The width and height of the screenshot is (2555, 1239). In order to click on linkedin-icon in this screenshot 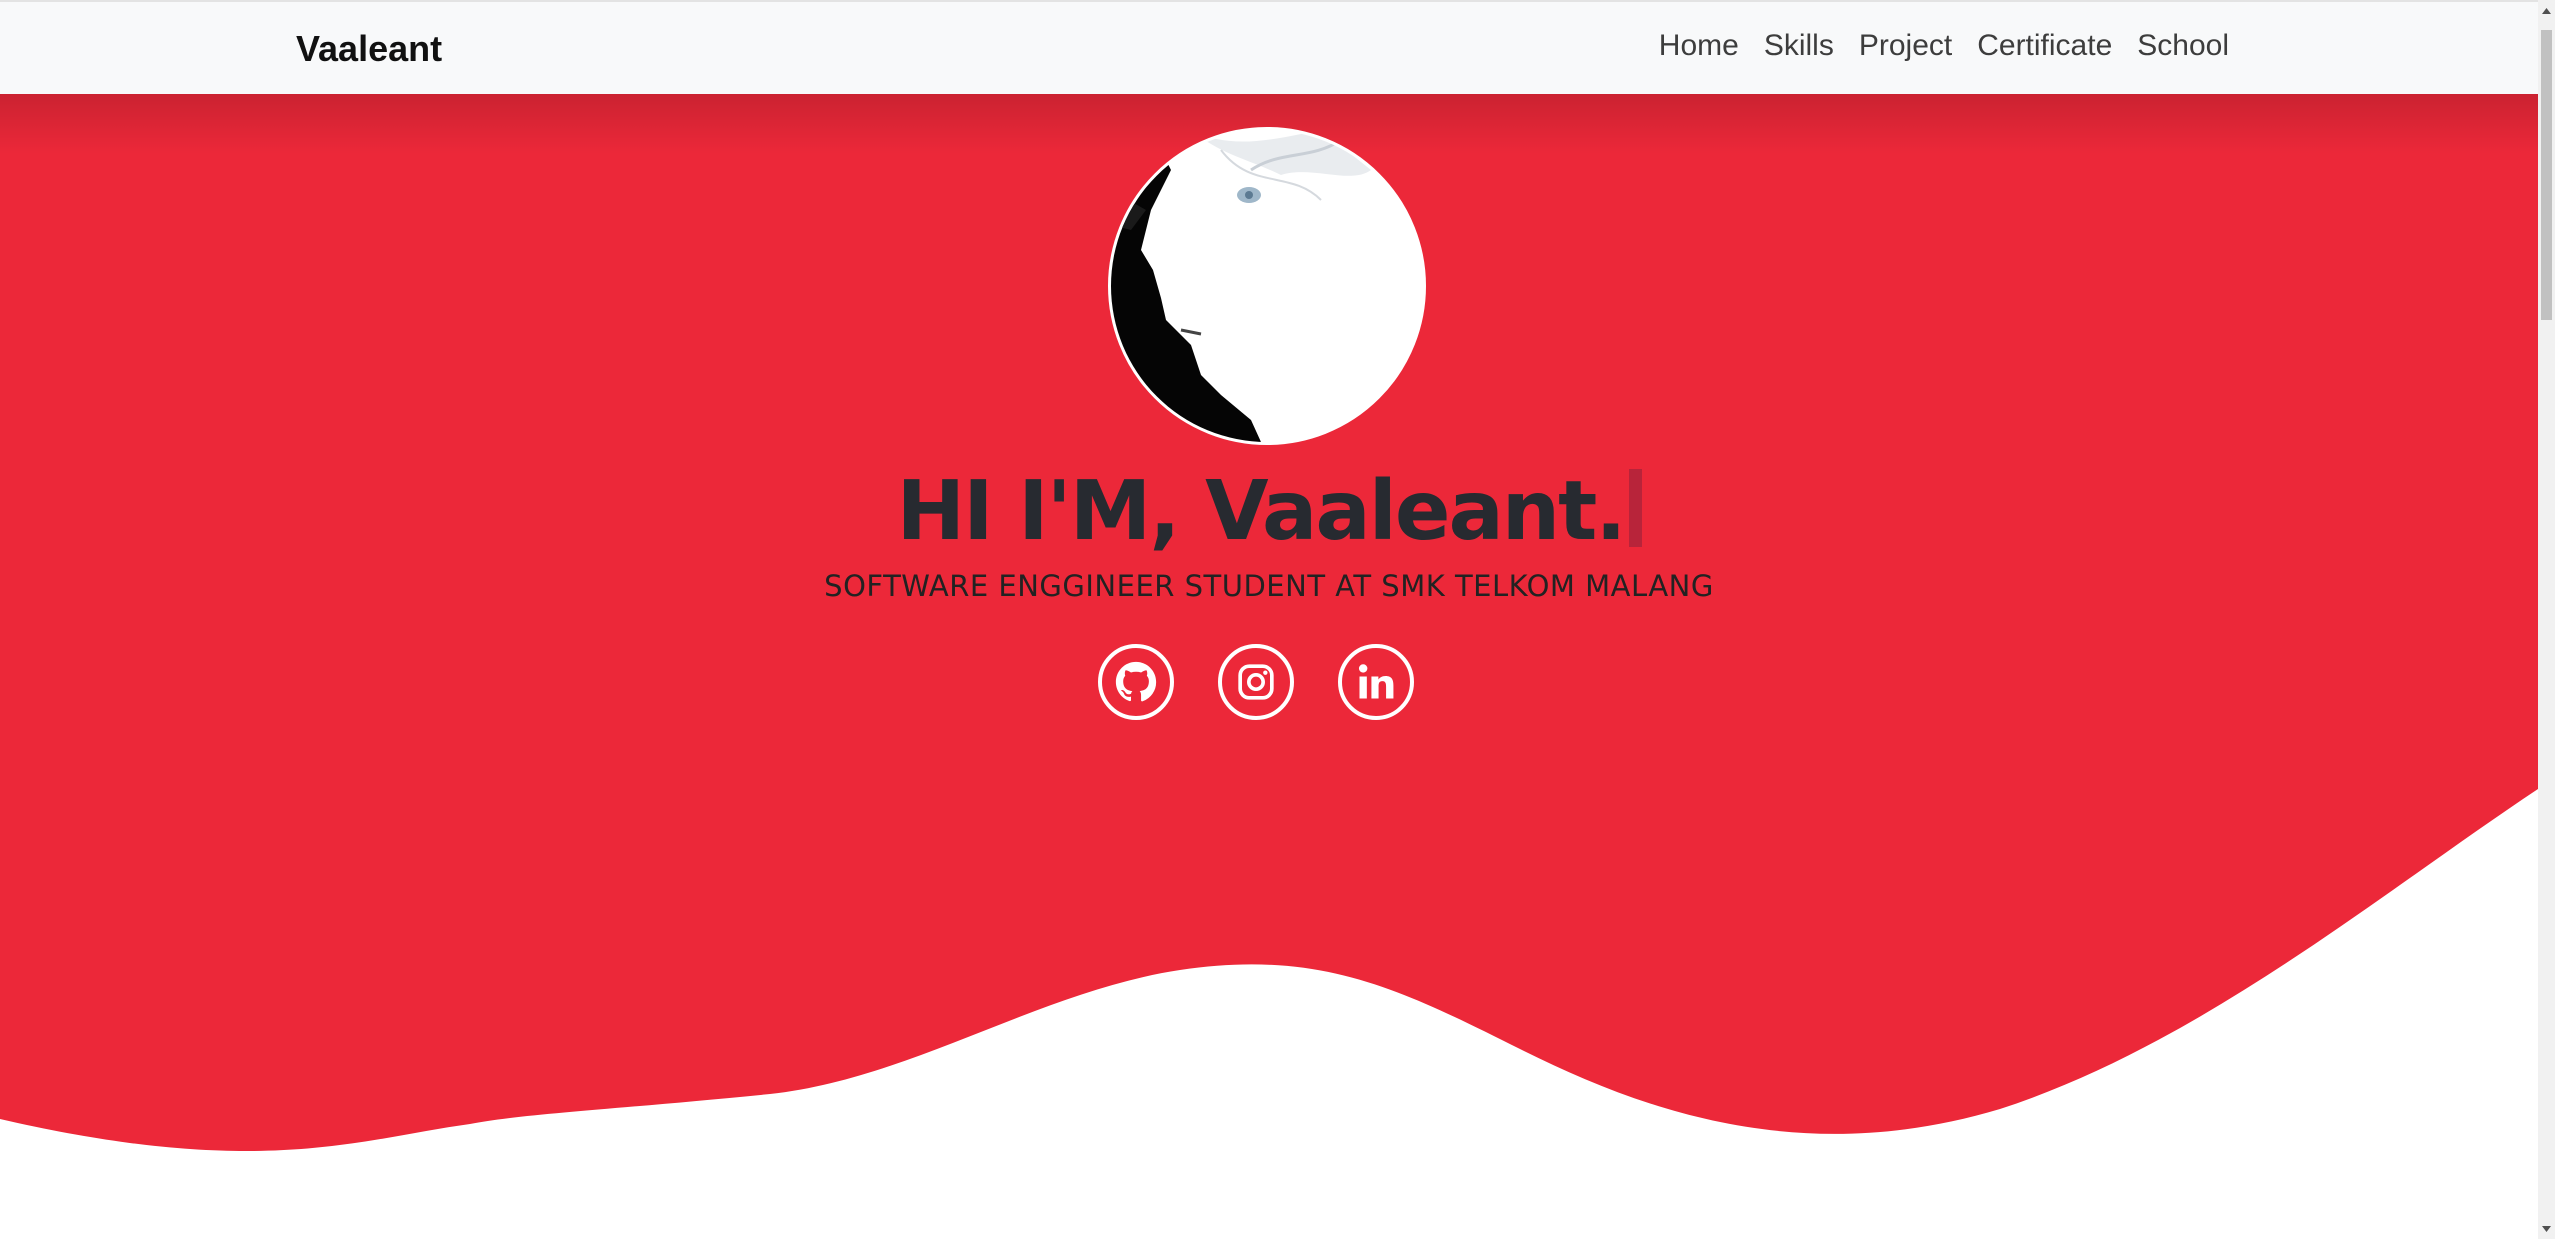, I will do `click(1376, 681)`.